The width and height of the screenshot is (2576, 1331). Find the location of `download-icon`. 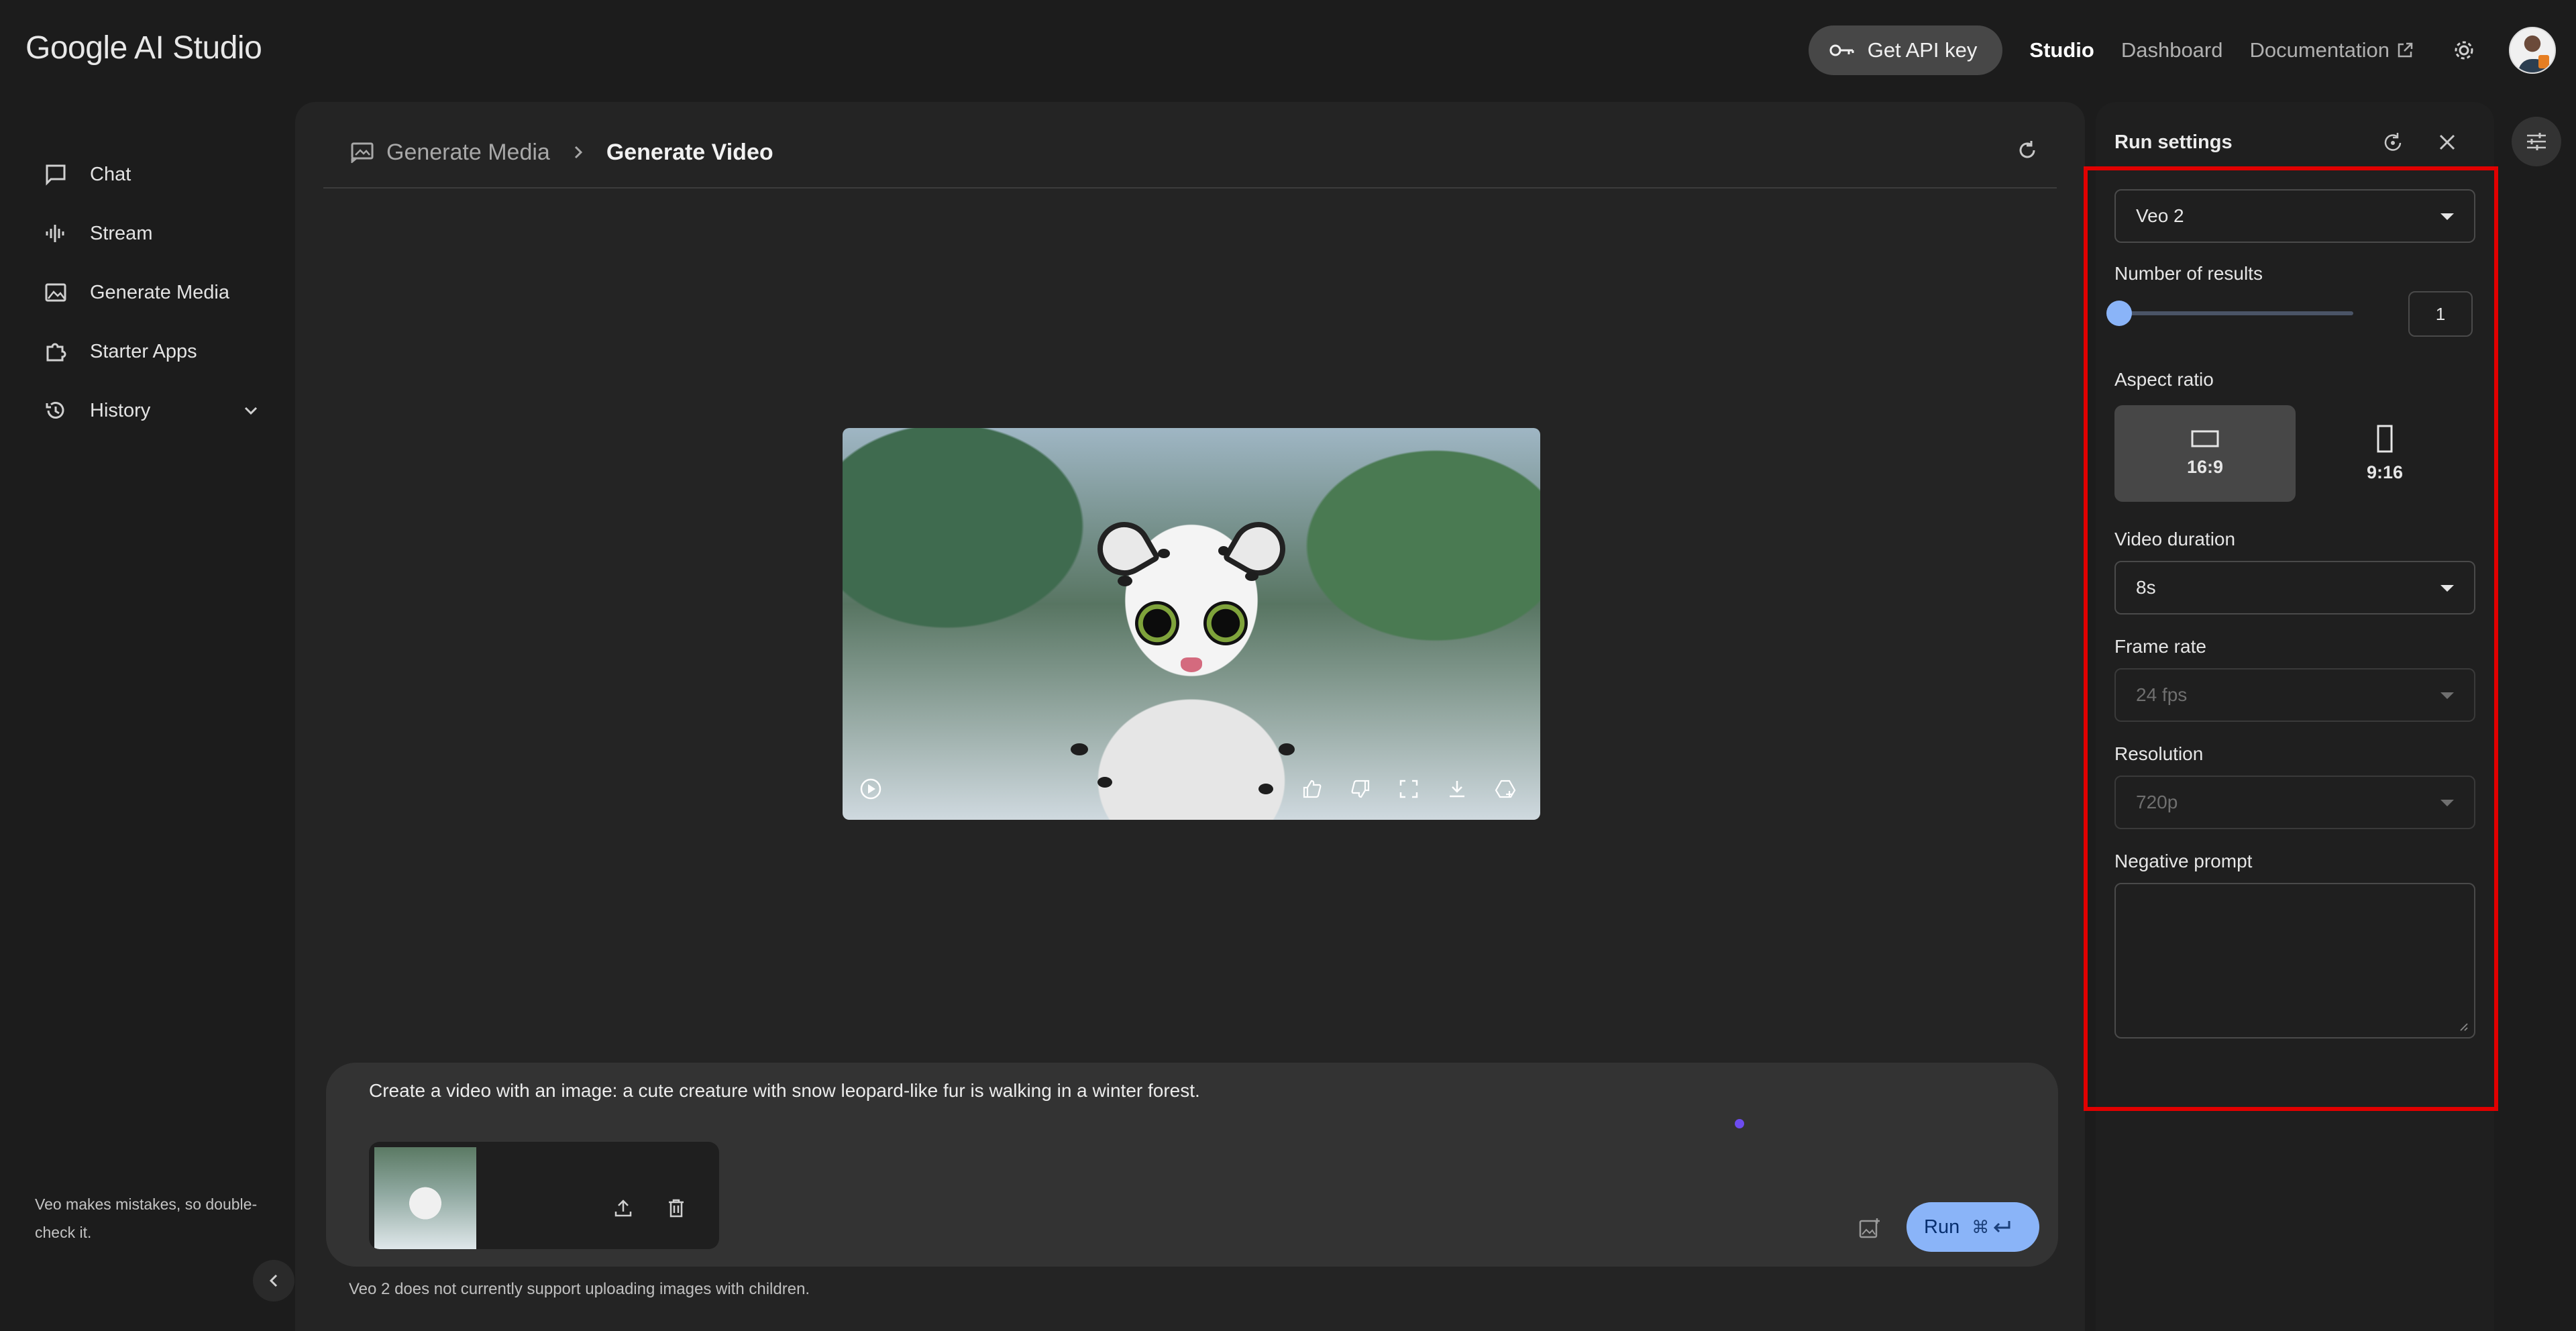

download-icon is located at coordinates (1457, 789).